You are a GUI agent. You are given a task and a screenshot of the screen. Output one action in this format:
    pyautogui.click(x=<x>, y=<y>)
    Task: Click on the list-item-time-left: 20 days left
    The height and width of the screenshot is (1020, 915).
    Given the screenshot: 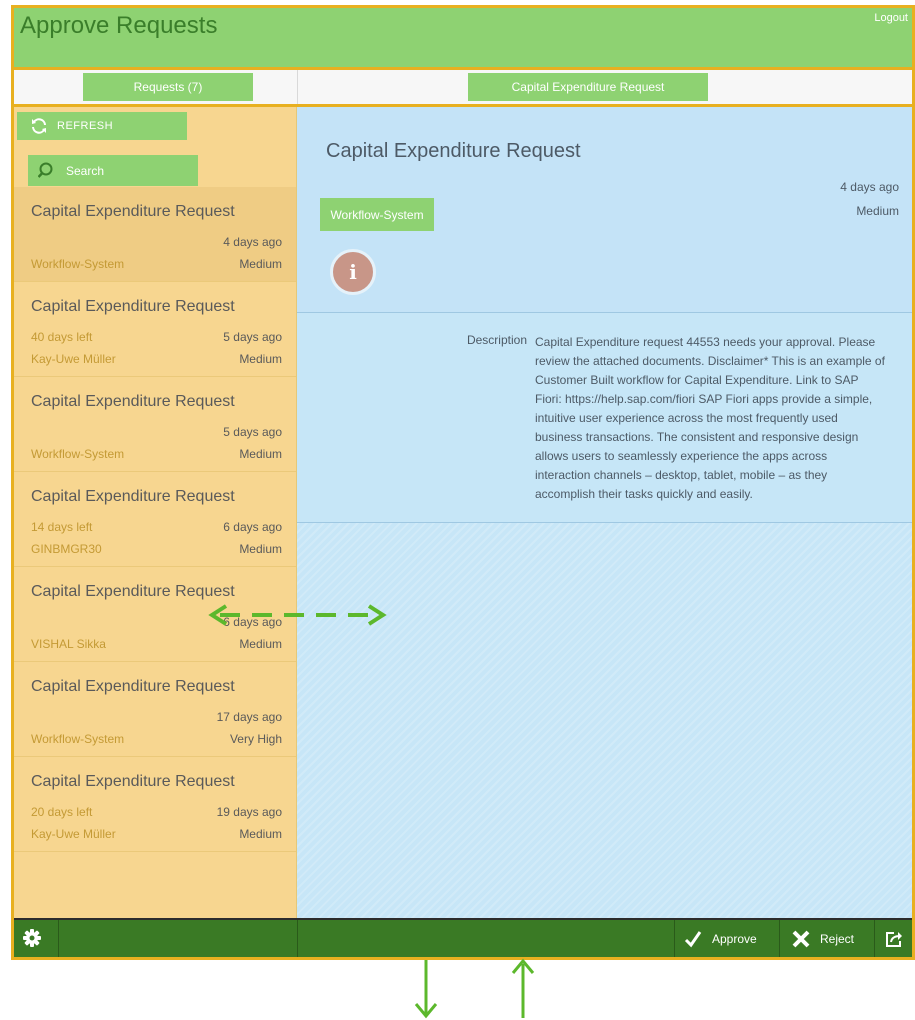 What is the action you would take?
    pyautogui.click(x=62, y=812)
    